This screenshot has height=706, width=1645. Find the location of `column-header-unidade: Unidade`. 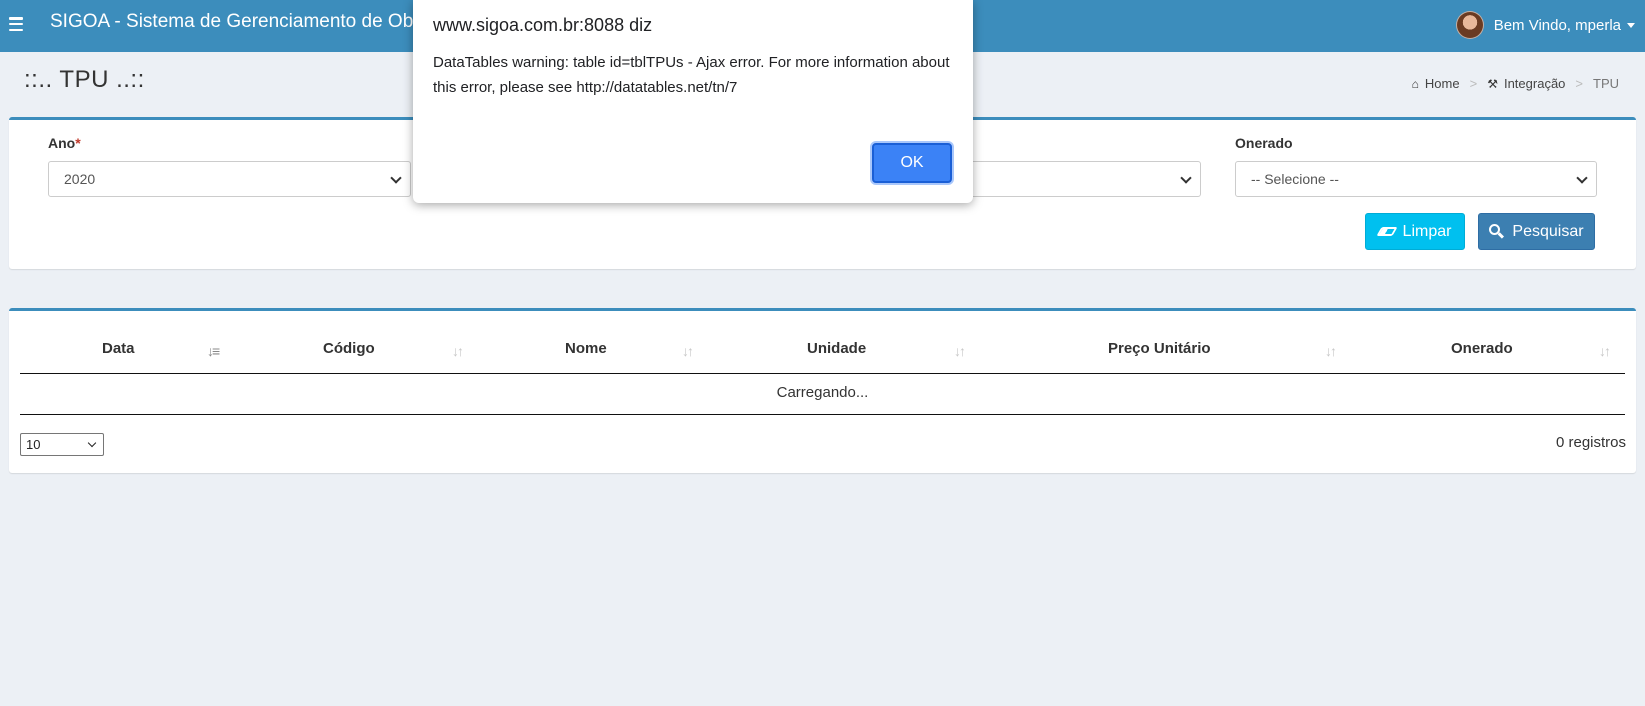

column-header-unidade: Unidade is located at coordinates (836, 348).